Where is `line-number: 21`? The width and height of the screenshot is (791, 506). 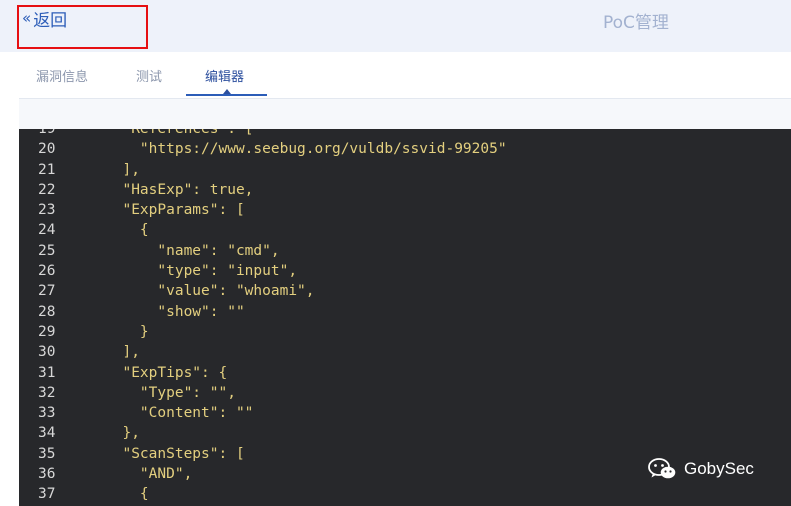
line-number: 21 is located at coordinates (47, 169).